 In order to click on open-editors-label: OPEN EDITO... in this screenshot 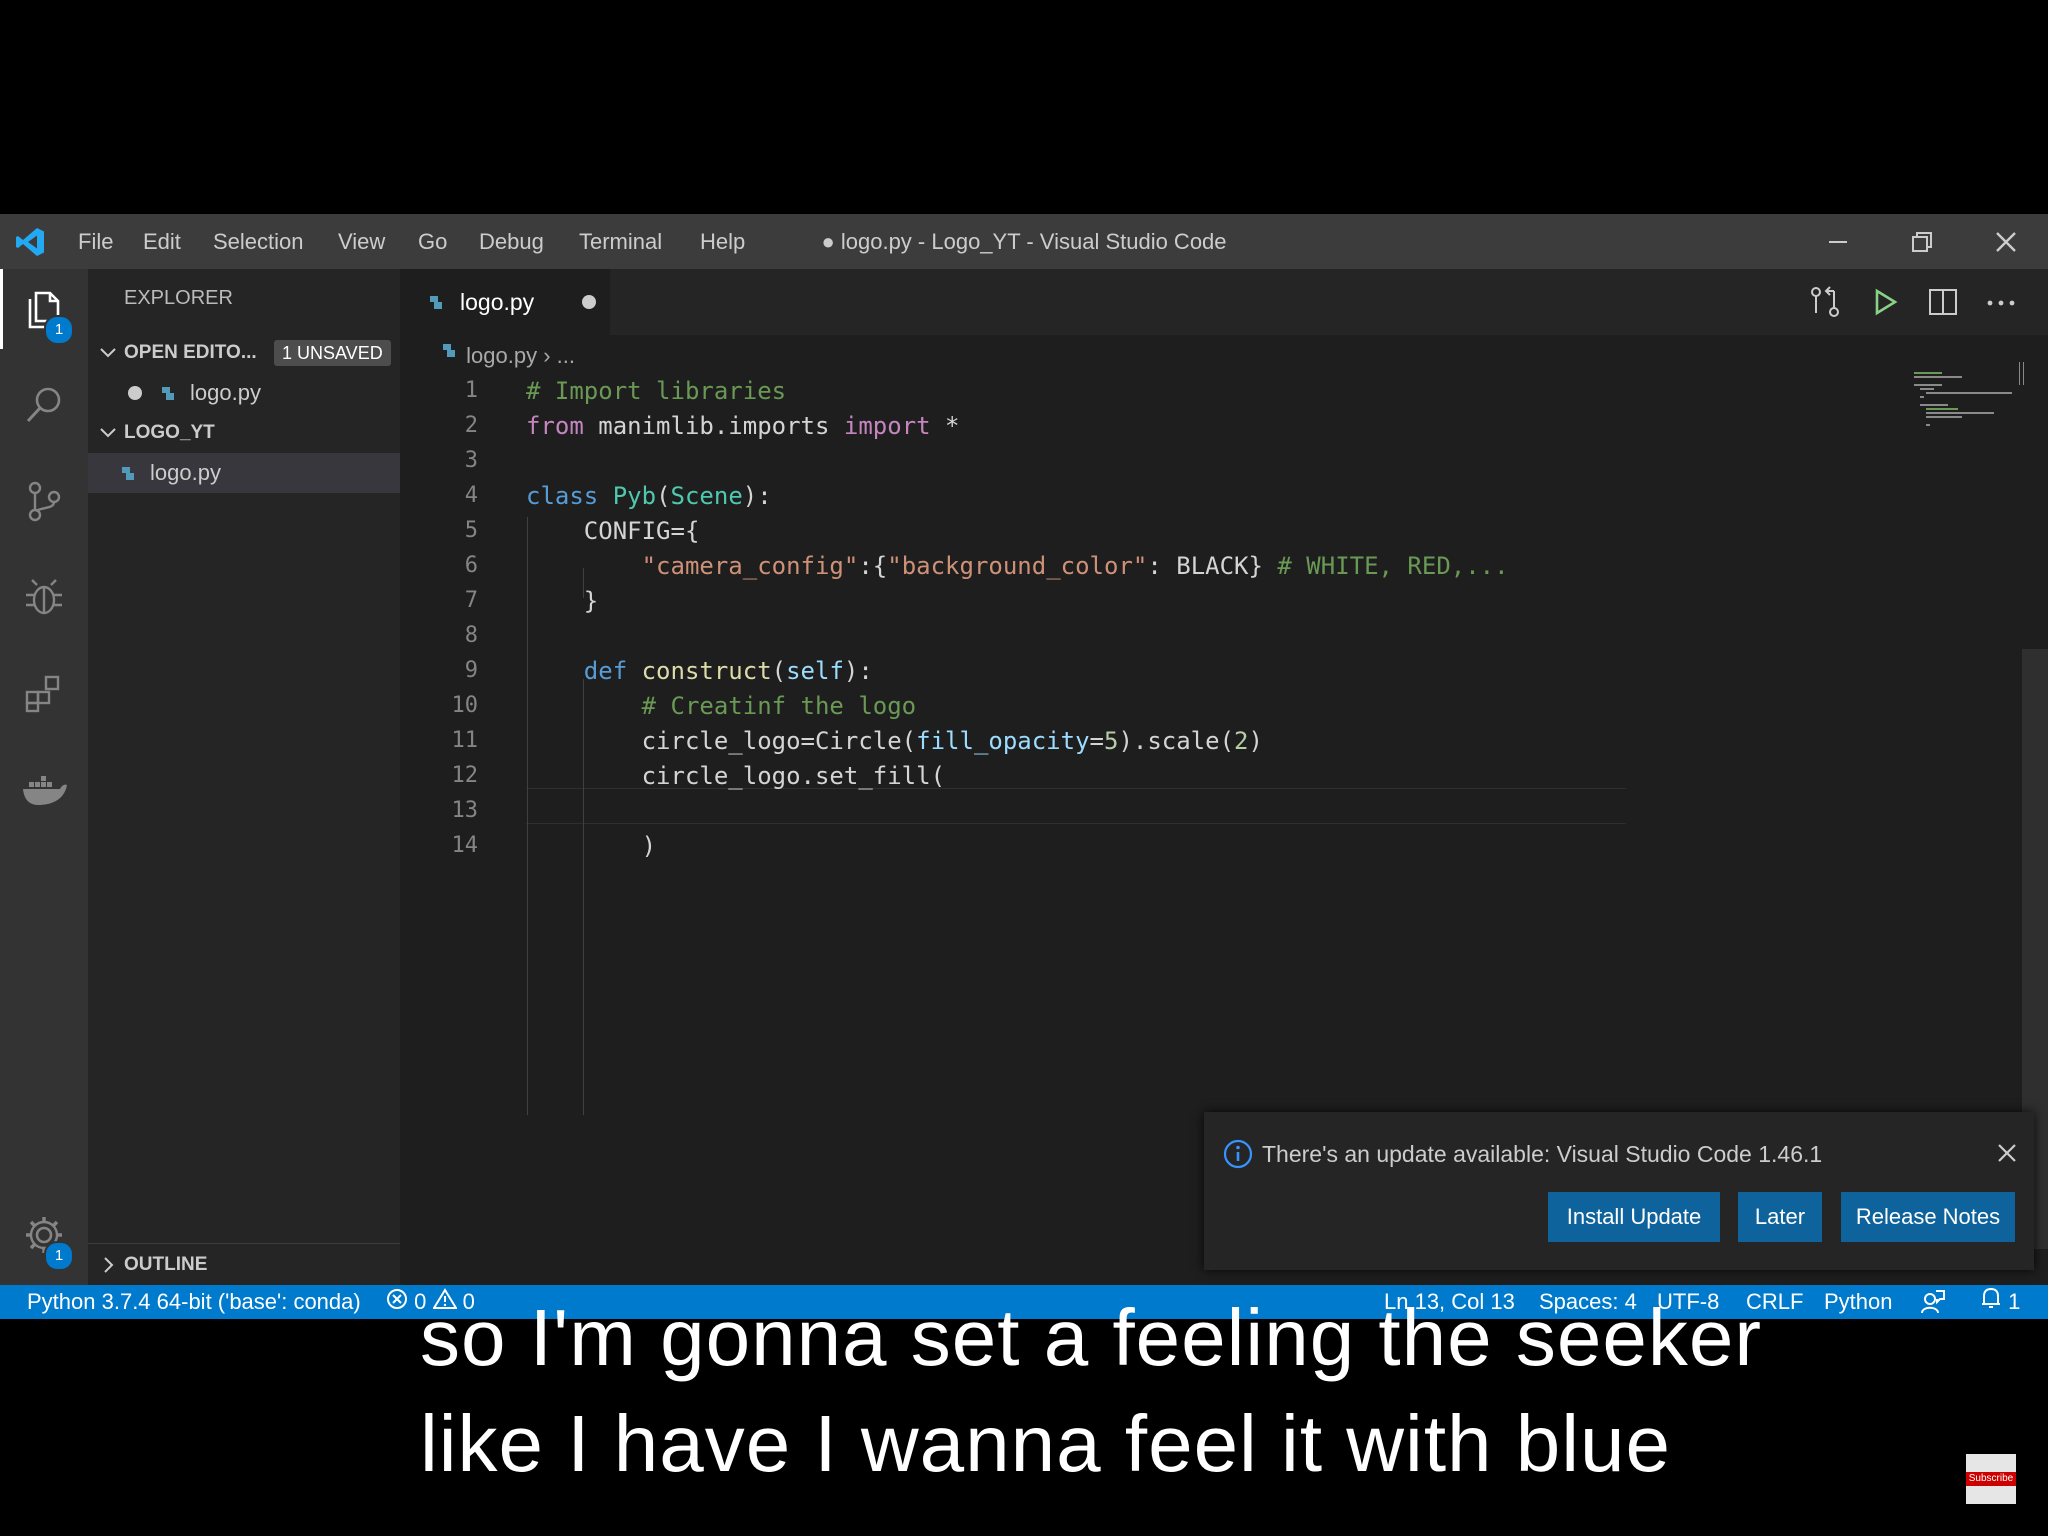, I will do `click(190, 352)`.